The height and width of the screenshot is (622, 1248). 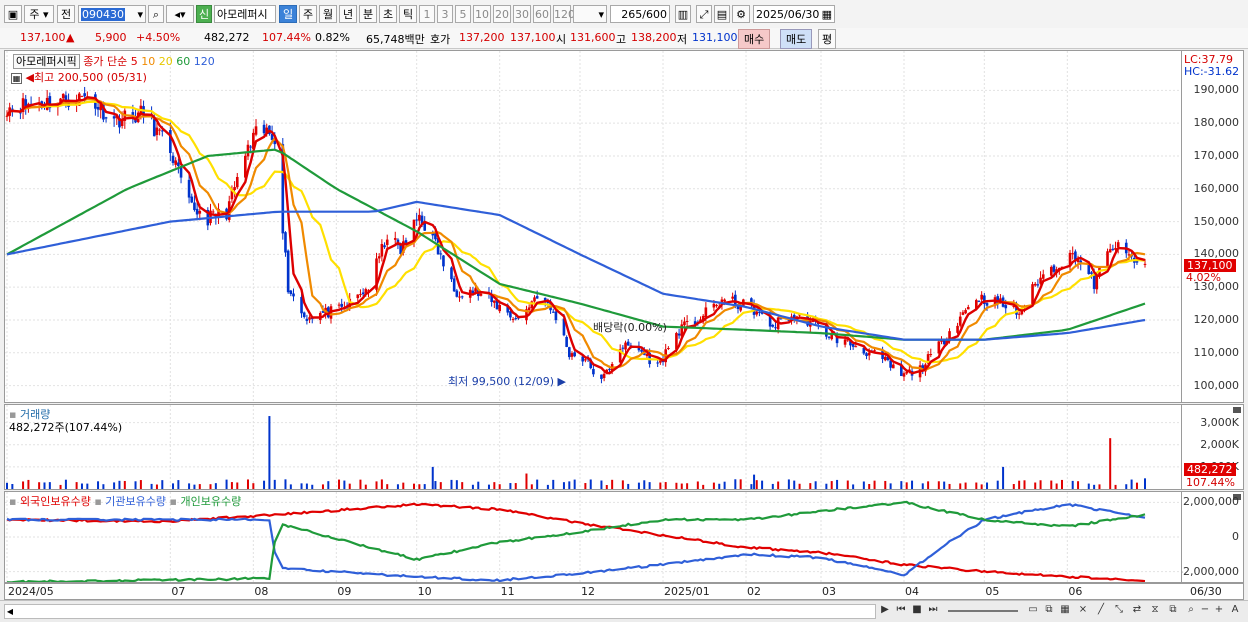 I want to click on calendar-icon: ▦, so click(x=827, y=15).